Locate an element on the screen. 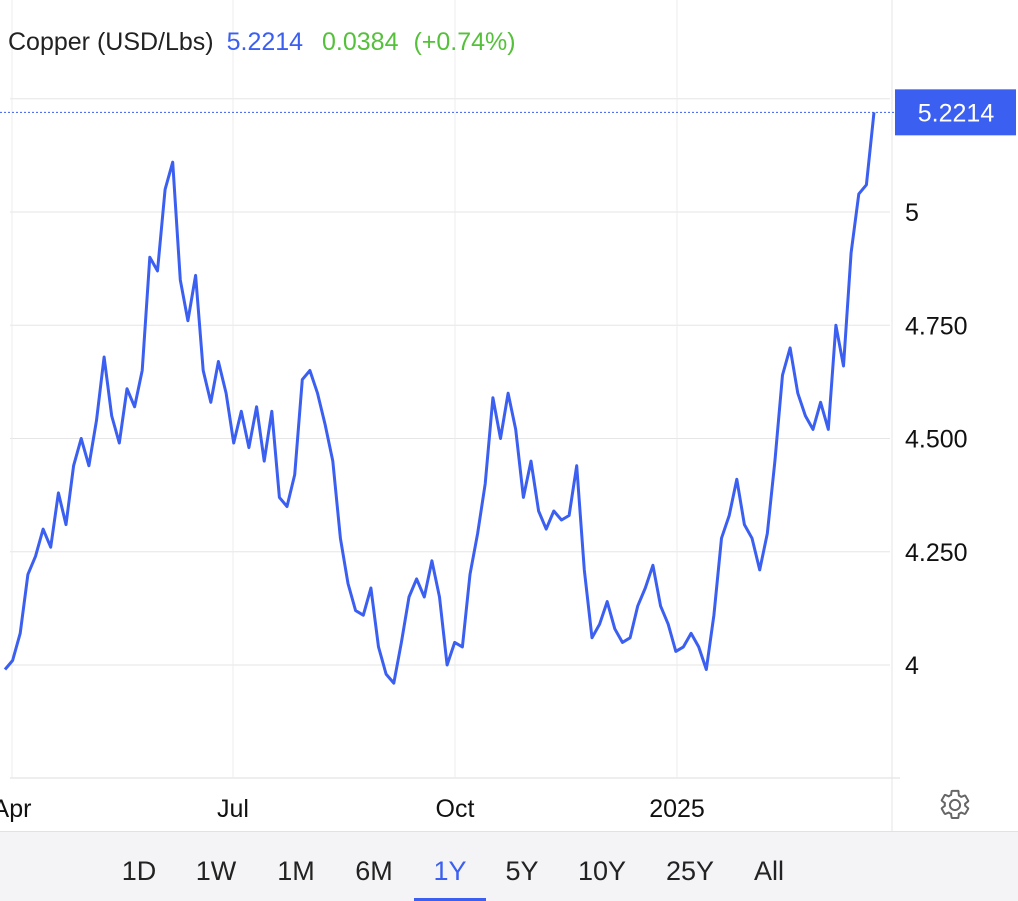  x-tick-label: Jul is located at coordinates (233, 809).